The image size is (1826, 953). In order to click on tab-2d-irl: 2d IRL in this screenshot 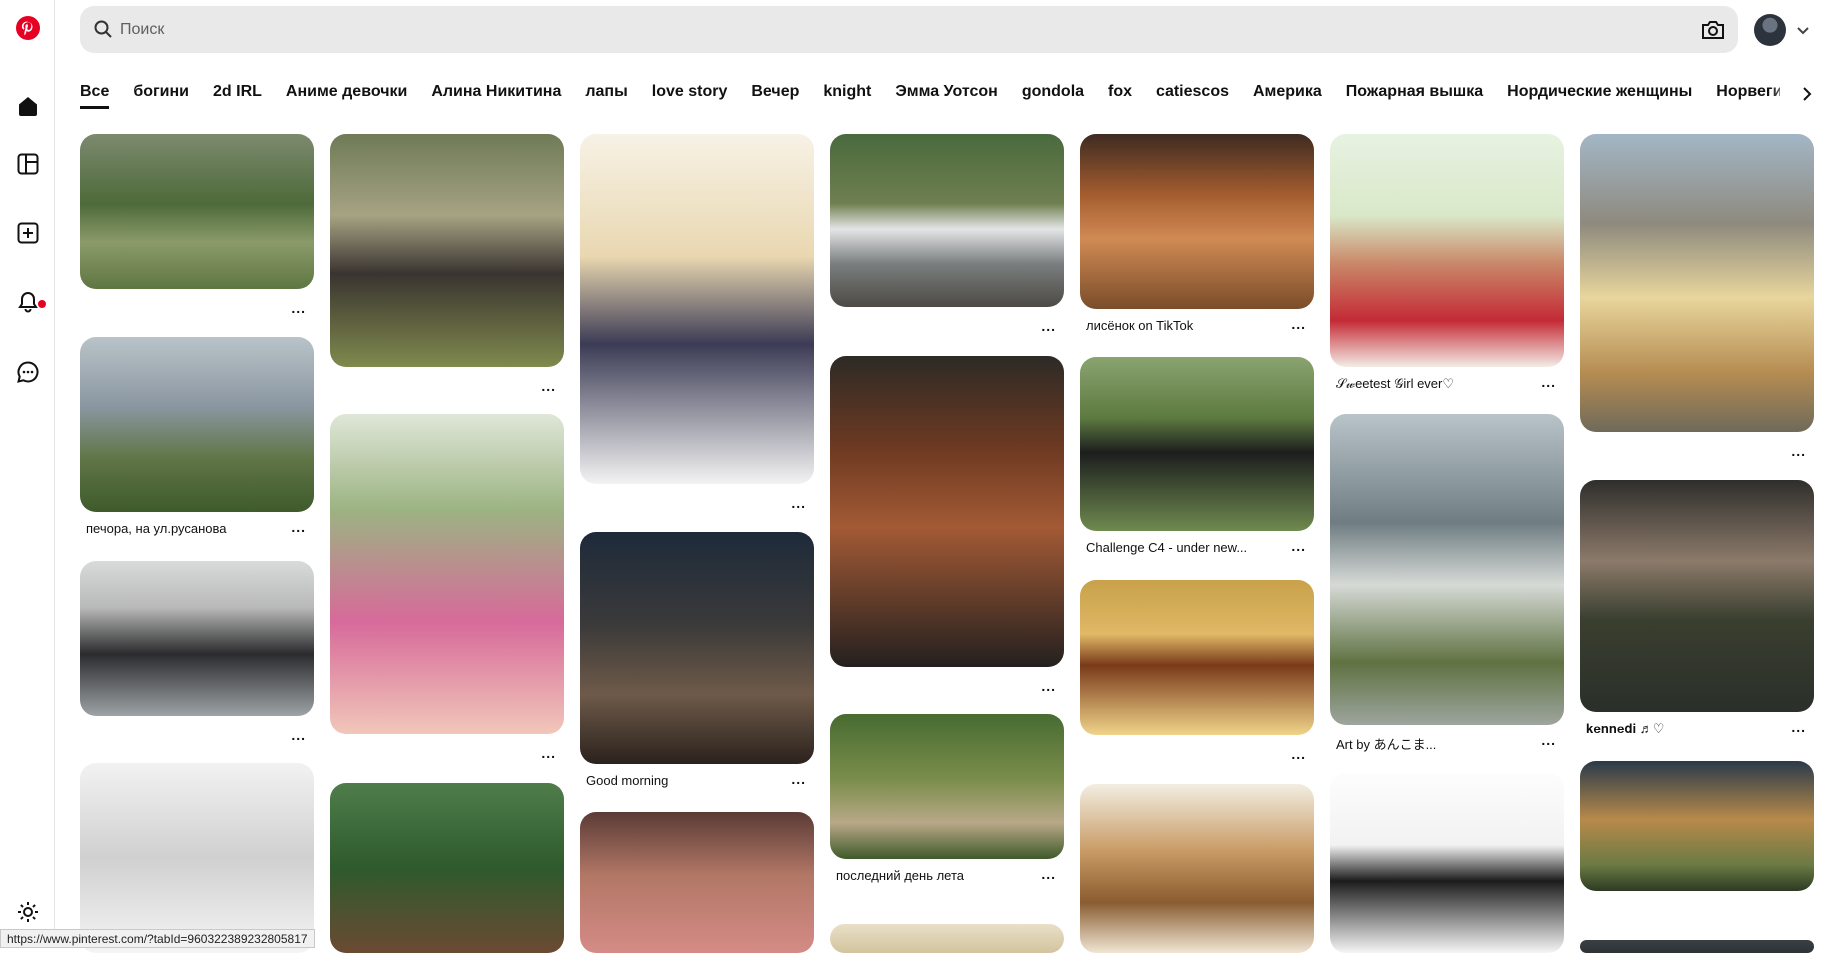, I will do `click(237, 93)`.